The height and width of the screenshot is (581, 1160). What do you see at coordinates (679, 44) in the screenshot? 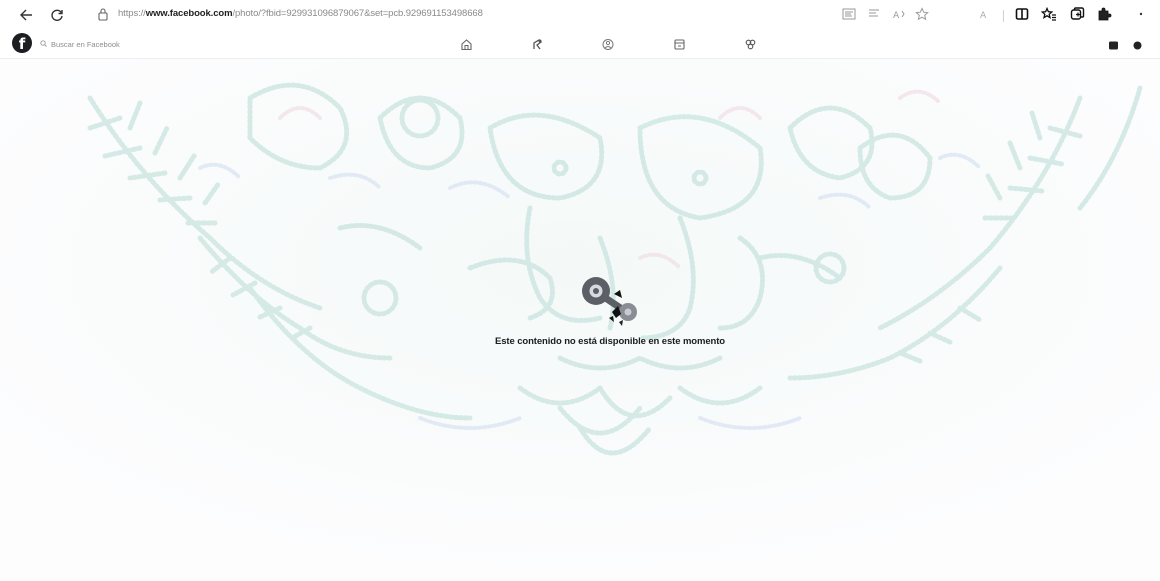
I see `marketplace-icon` at bounding box center [679, 44].